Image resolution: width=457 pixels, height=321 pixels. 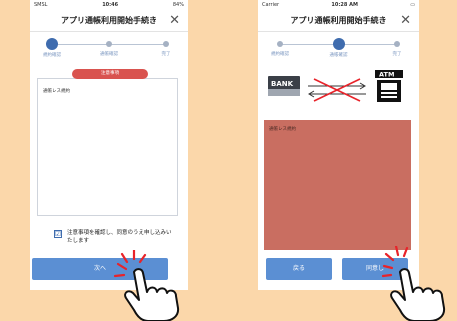 I want to click on status-time: 10:28 AM, so click(x=344, y=5).